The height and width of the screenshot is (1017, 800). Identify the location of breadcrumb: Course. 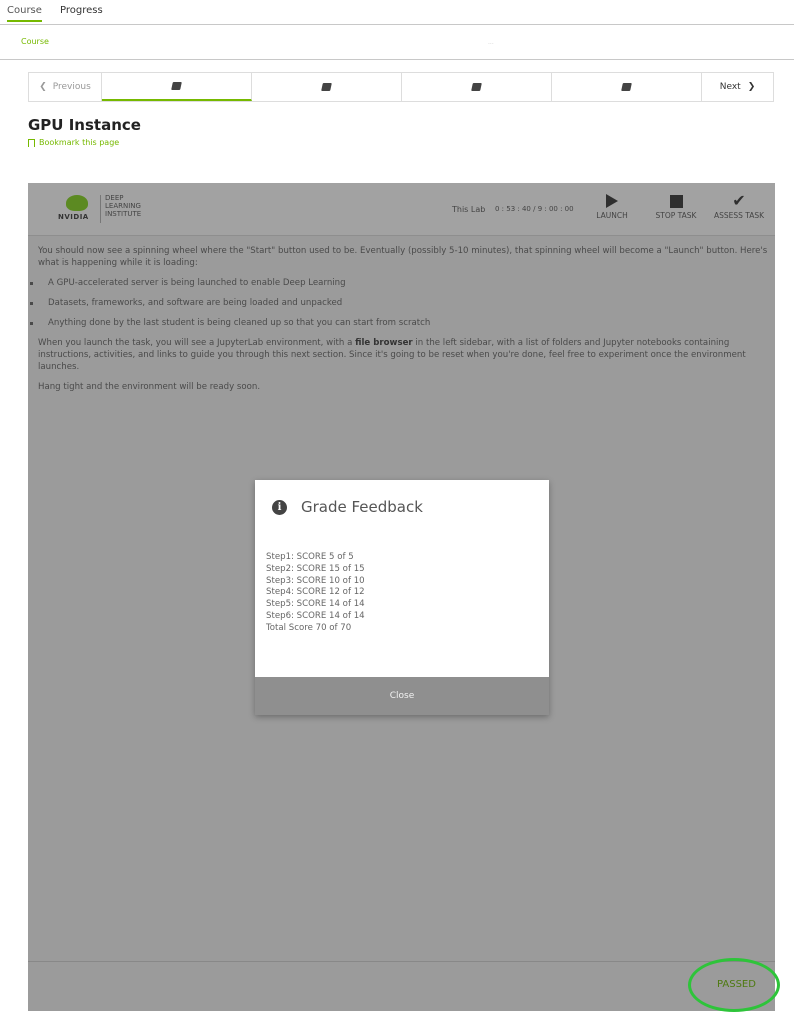
(35, 41).